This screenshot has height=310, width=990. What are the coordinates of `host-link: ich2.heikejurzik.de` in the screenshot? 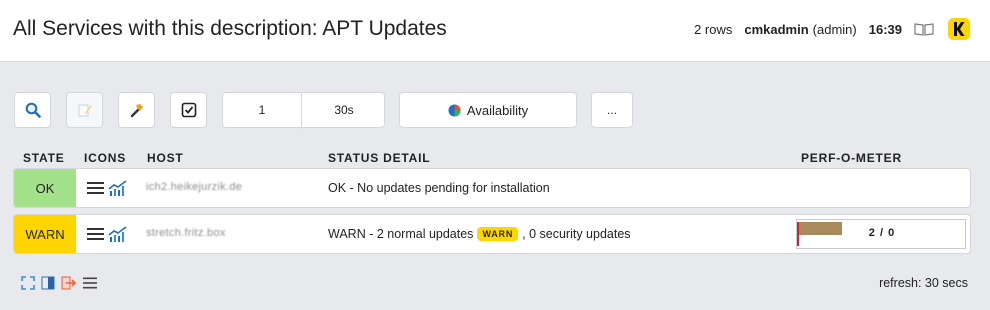 It's located at (194, 187).